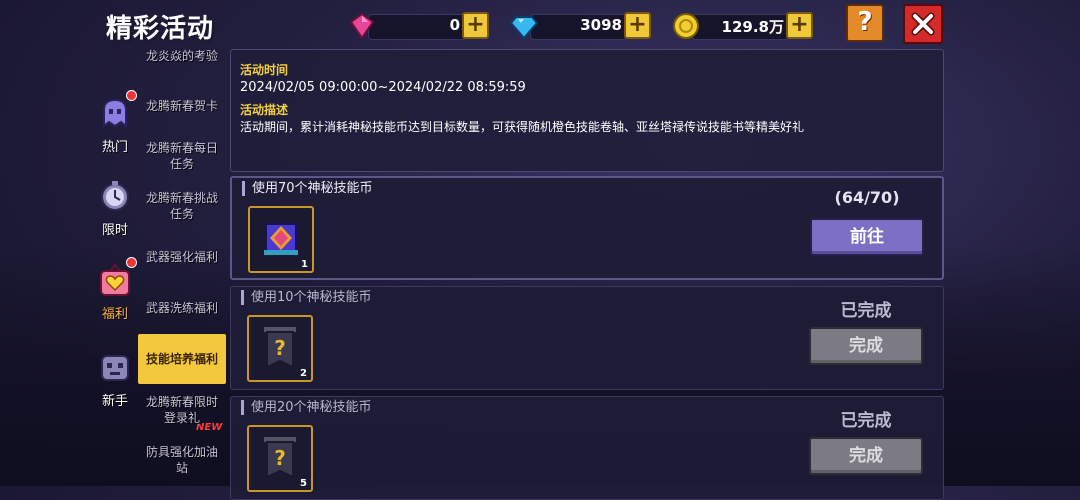  Describe the element at coordinates (115, 113) in the screenshot. I see `ghost-icon` at that location.